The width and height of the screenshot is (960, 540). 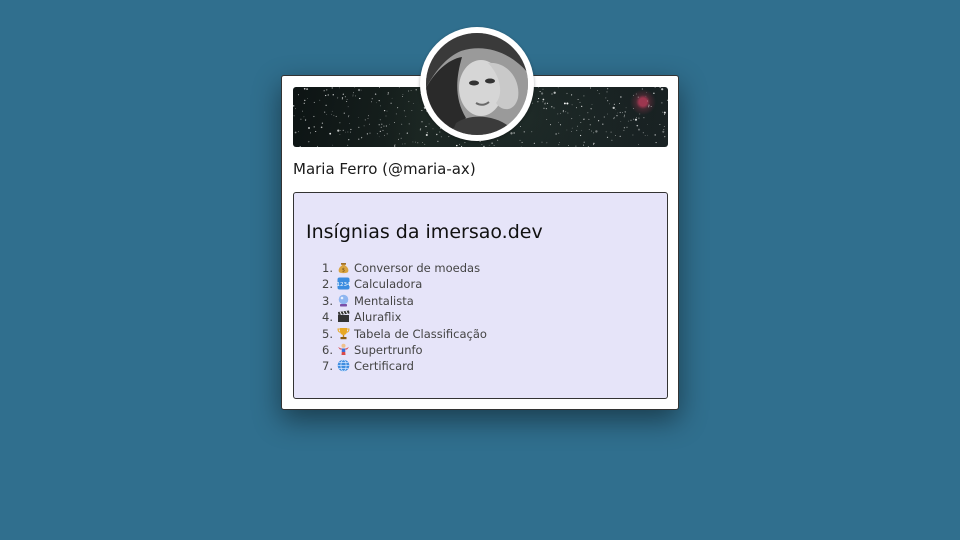 What do you see at coordinates (424, 232) in the screenshot?
I see `badges-title: Insígnias da imersao.dev` at bounding box center [424, 232].